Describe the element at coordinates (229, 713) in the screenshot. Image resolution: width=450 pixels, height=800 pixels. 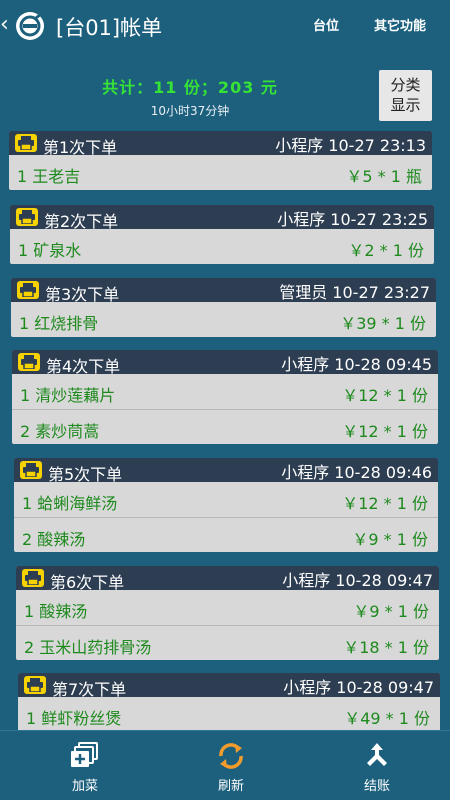
I see `order-item: 1 鲜虾粉丝煲 ￥49 * 1 份` at that location.